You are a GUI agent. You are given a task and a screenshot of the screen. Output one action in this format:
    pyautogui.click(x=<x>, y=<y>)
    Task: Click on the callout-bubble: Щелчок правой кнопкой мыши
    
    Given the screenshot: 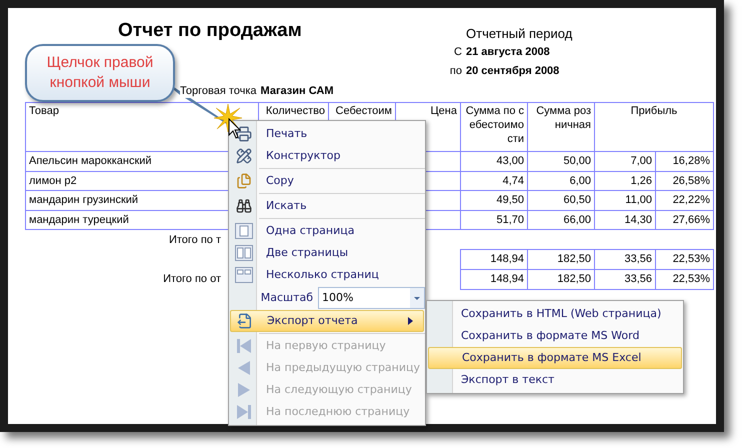 What is the action you would take?
    pyautogui.click(x=100, y=73)
    